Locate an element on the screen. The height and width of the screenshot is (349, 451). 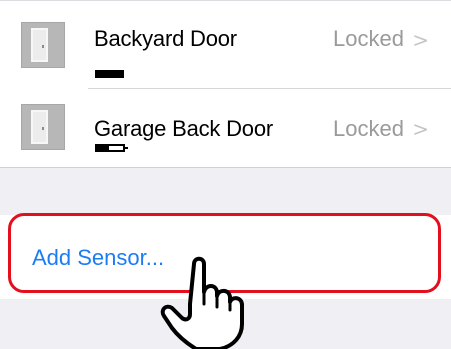
battery-low-icon is located at coordinates (111, 148).